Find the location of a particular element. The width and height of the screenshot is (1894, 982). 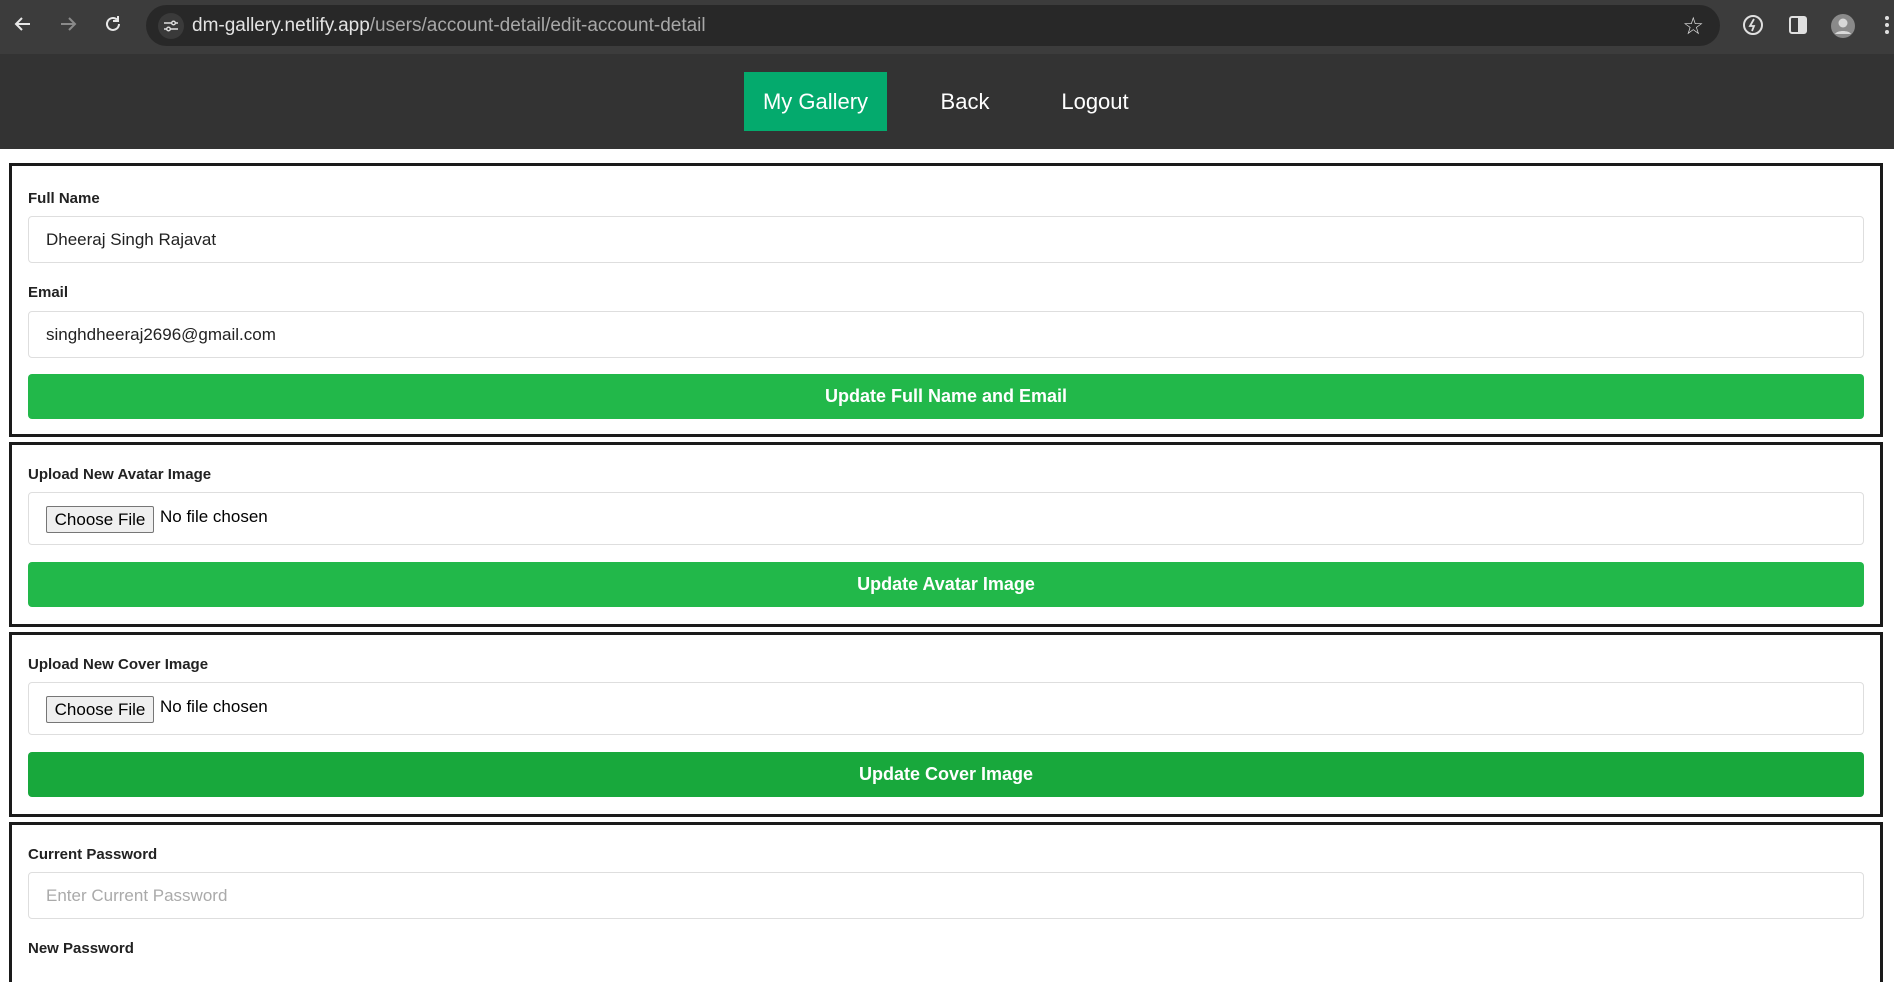

browser-menu-icon is located at coordinates (1887, 25).